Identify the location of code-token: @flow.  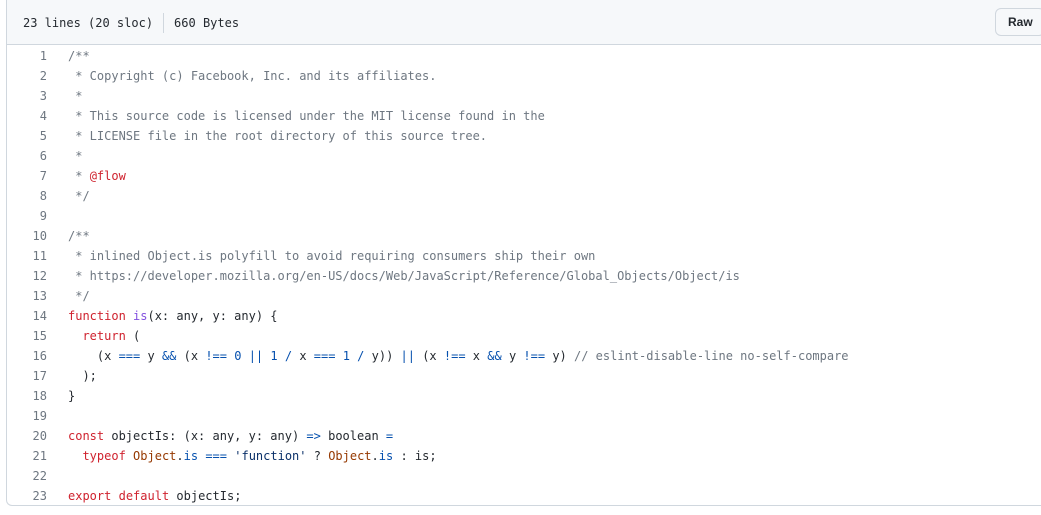
(107, 176).